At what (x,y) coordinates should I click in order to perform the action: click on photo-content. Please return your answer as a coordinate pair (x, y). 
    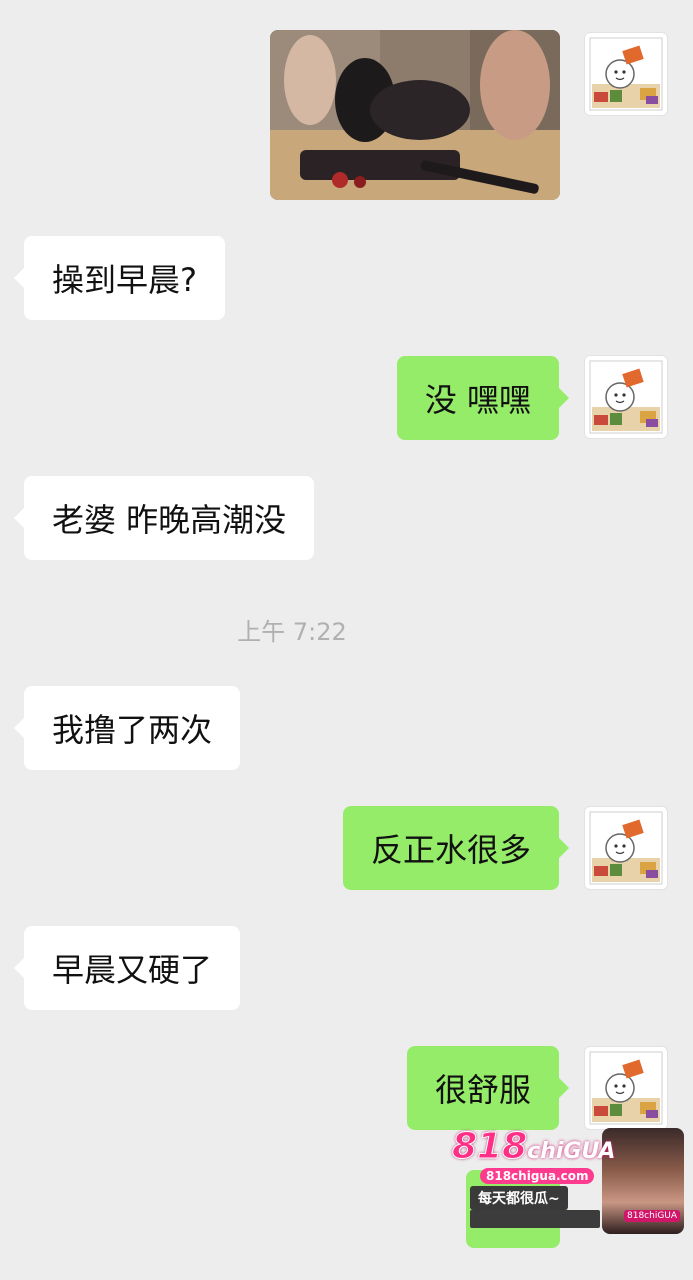
    Looking at the image, I should click on (415, 115).